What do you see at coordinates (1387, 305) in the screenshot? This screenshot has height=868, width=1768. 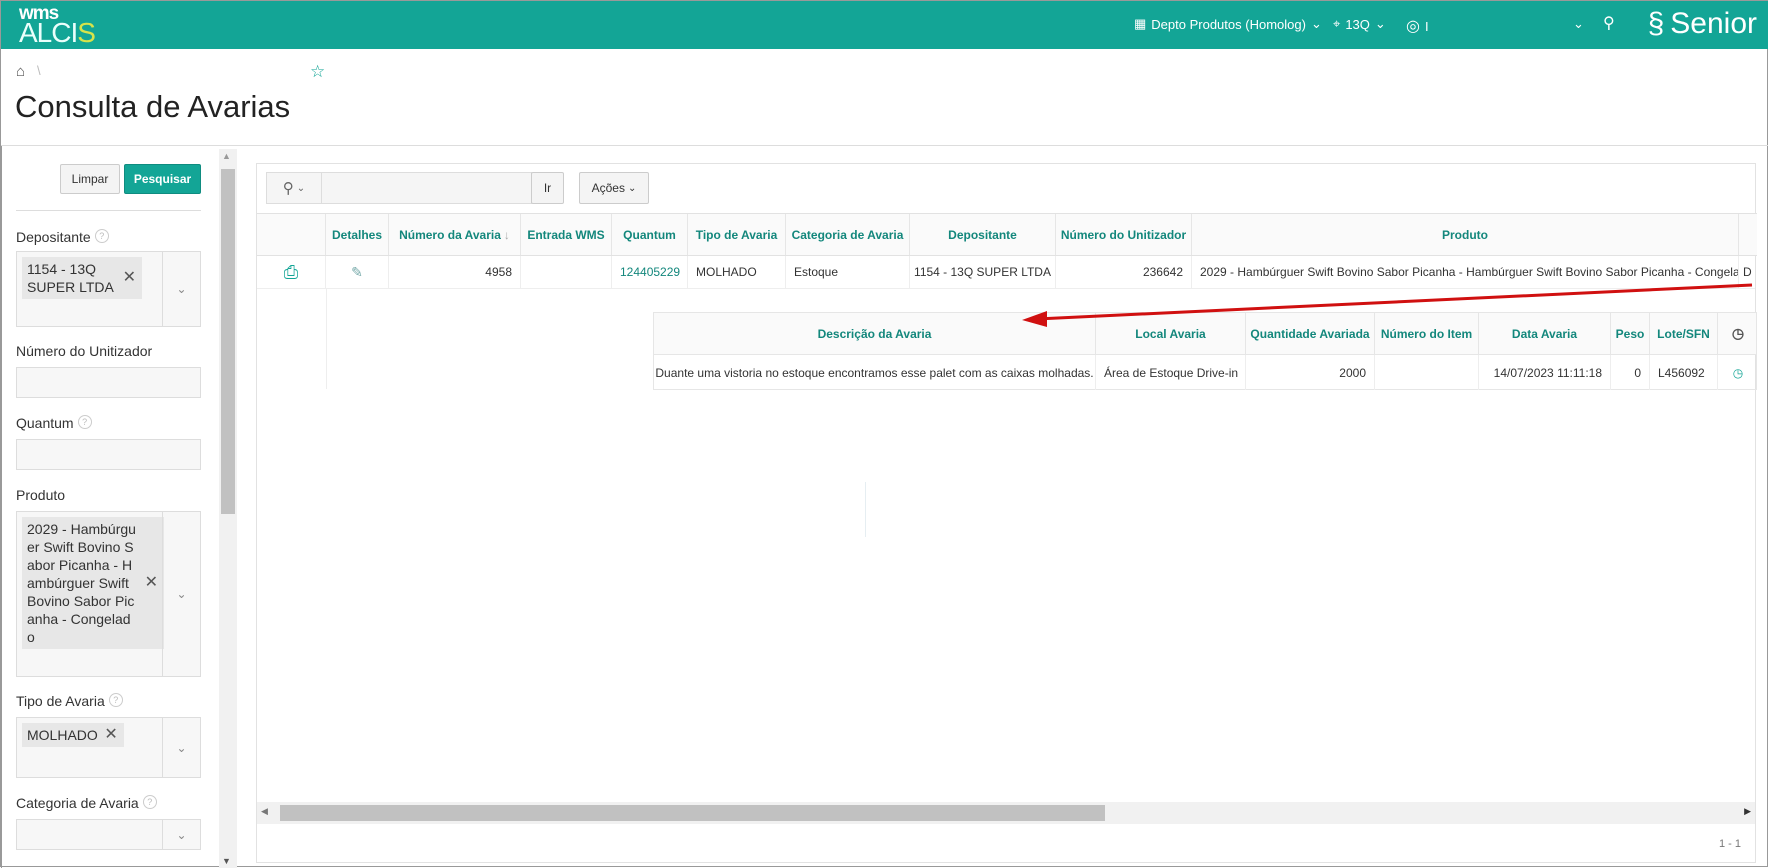 I see `annotation-arrow` at bounding box center [1387, 305].